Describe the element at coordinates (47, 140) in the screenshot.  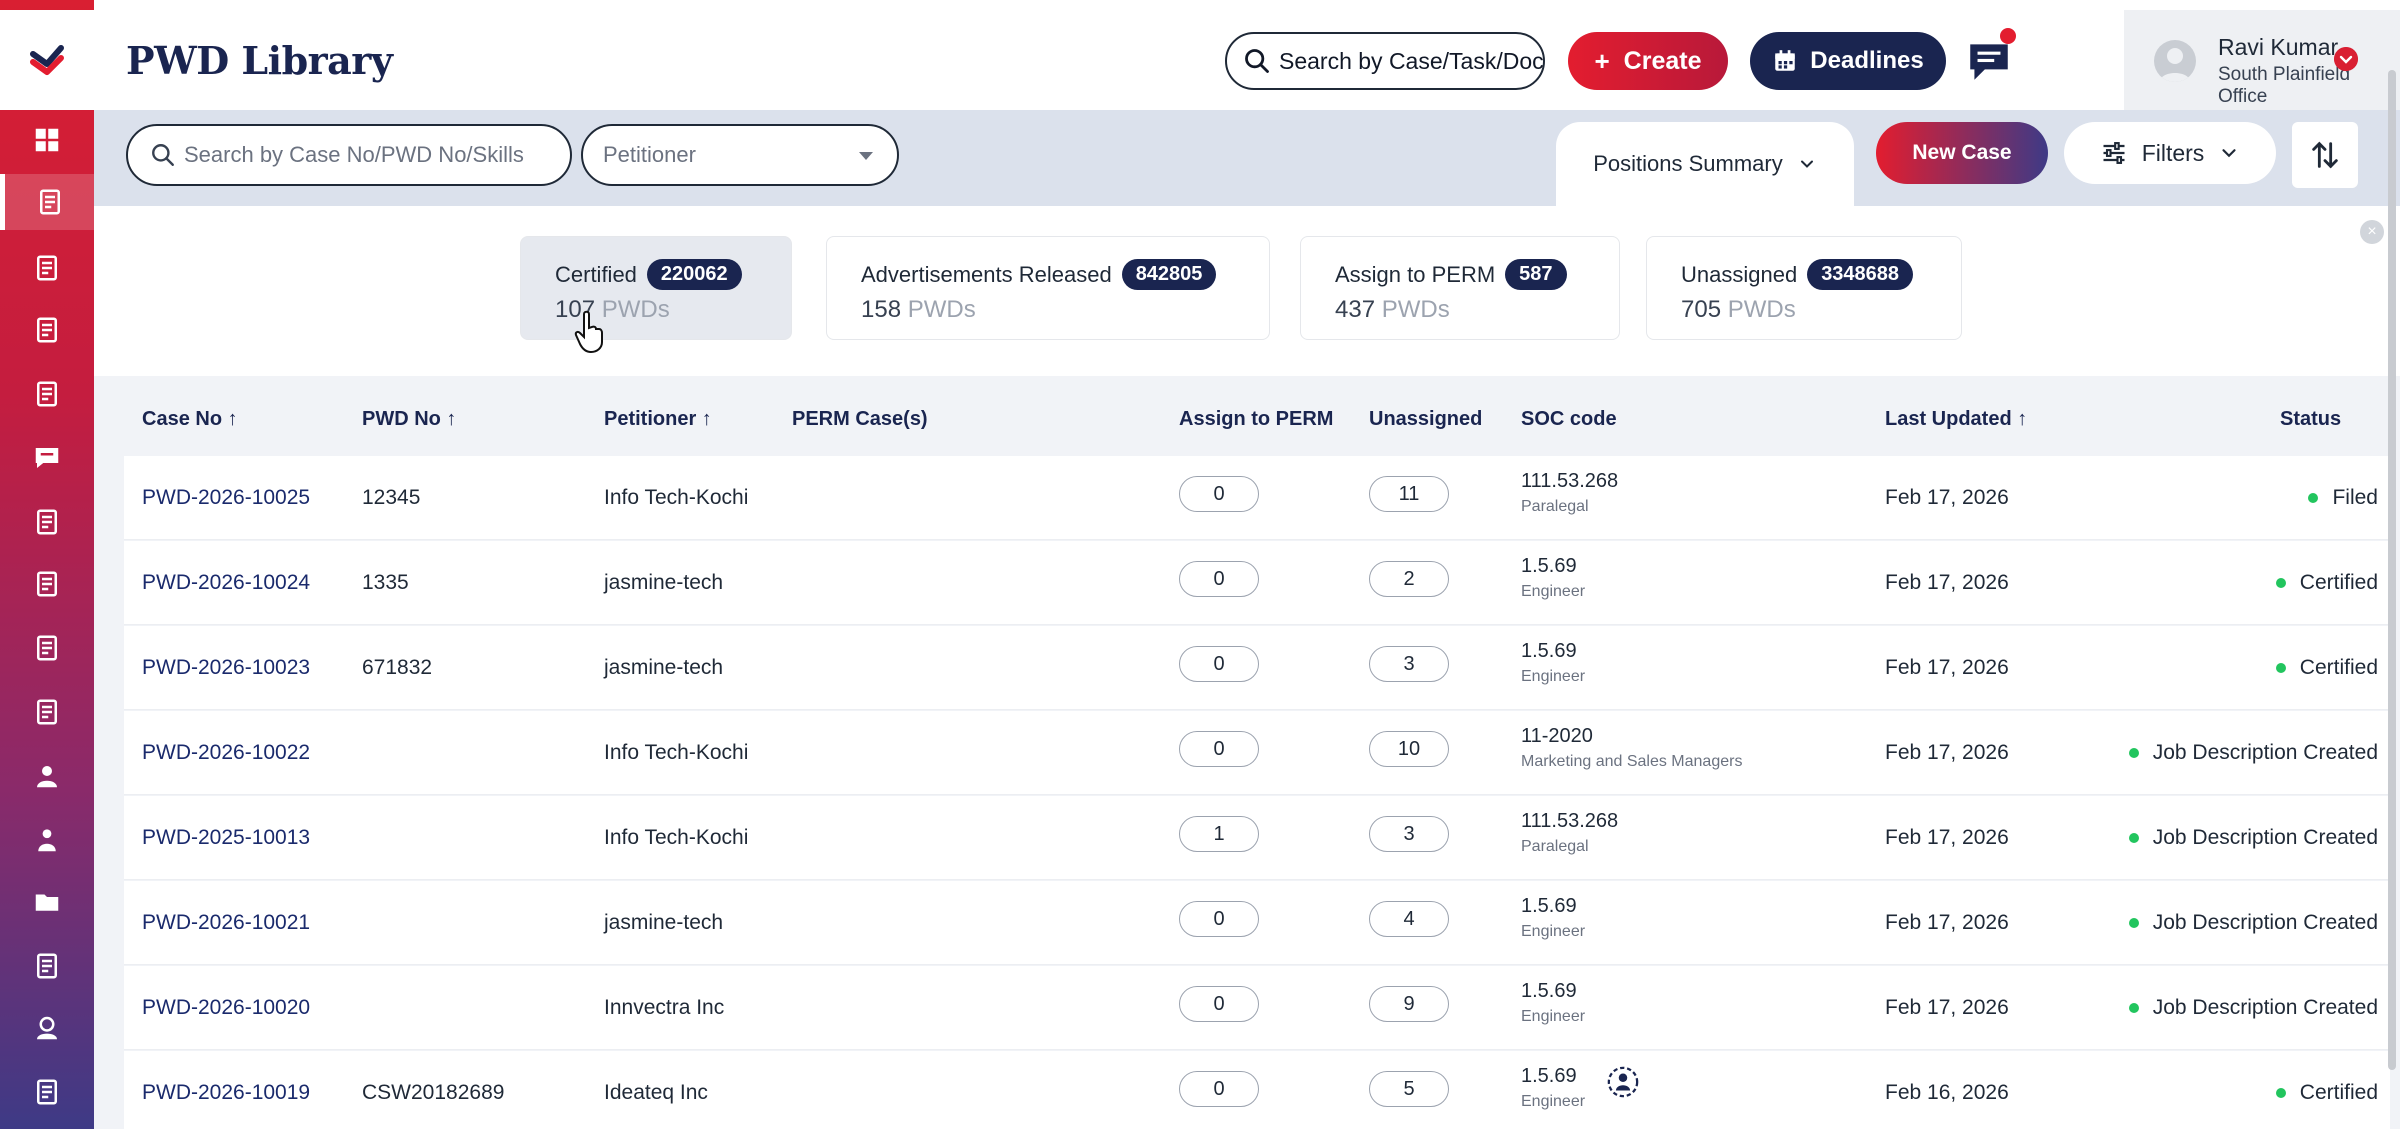
I see `sidebar-item-dashboard` at that location.